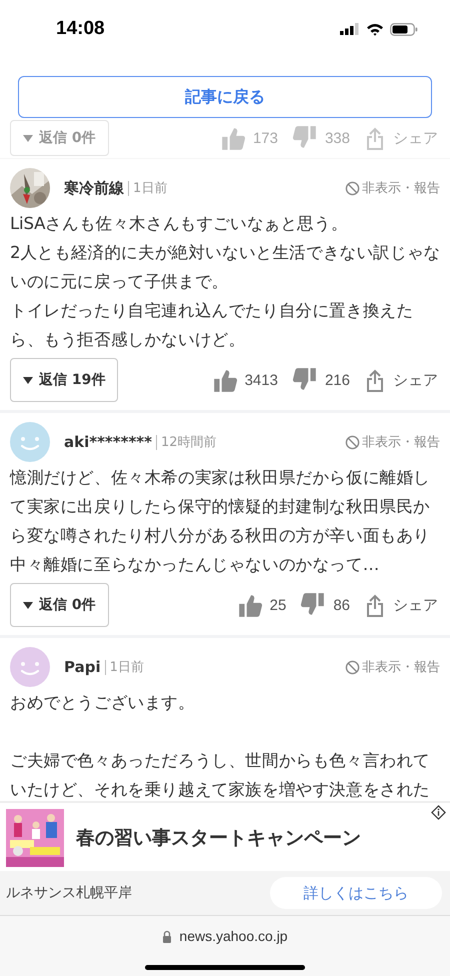  Describe the element at coordinates (375, 29) in the screenshot. I see `wifi-icon` at that location.